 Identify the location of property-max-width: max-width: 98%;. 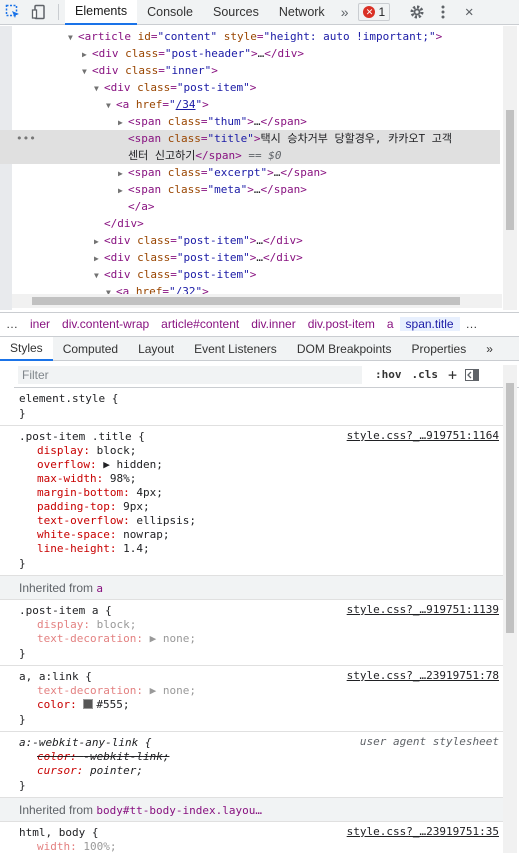
(261, 479).